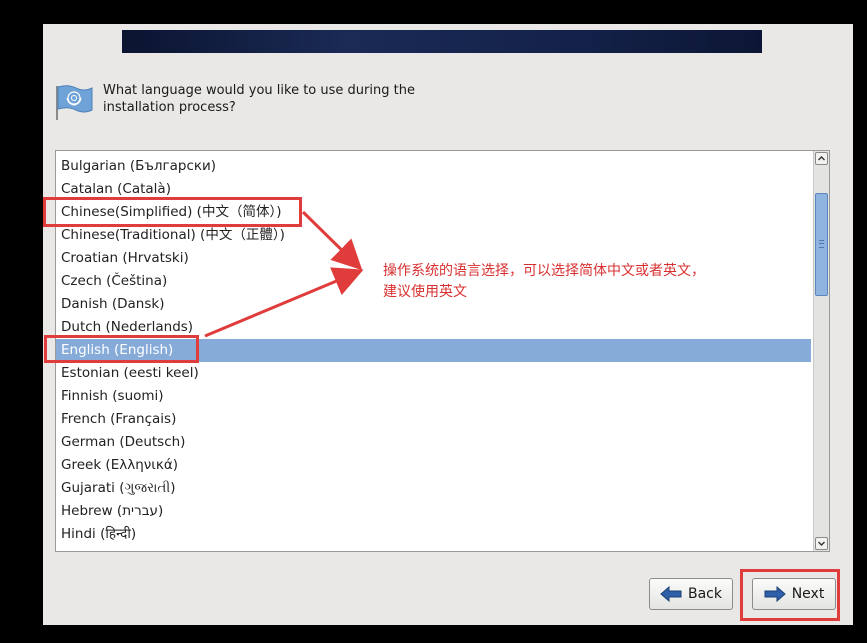 The height and width of the screenshot is (643, 867). I want to click on grip-icon, so click(821, 244).